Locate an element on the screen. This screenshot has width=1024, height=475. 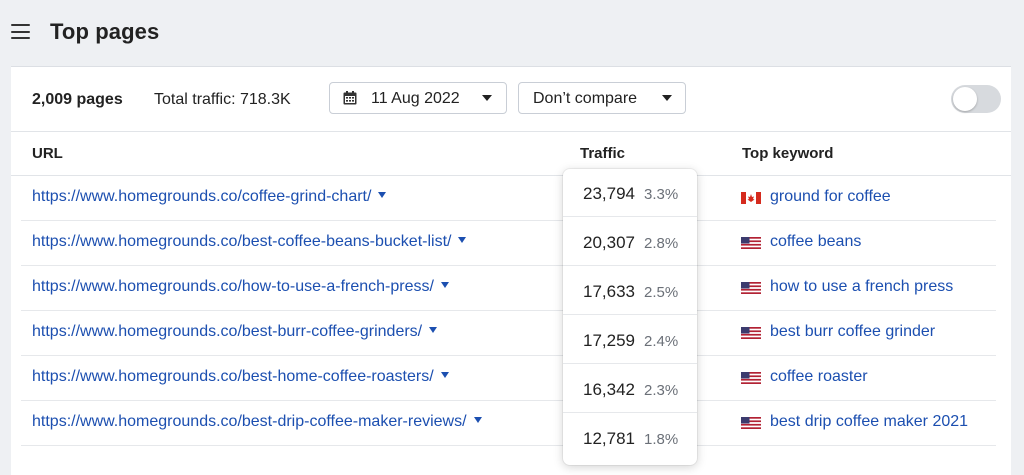
compare-label: Don’t compare is located at coordinates (585, 99).